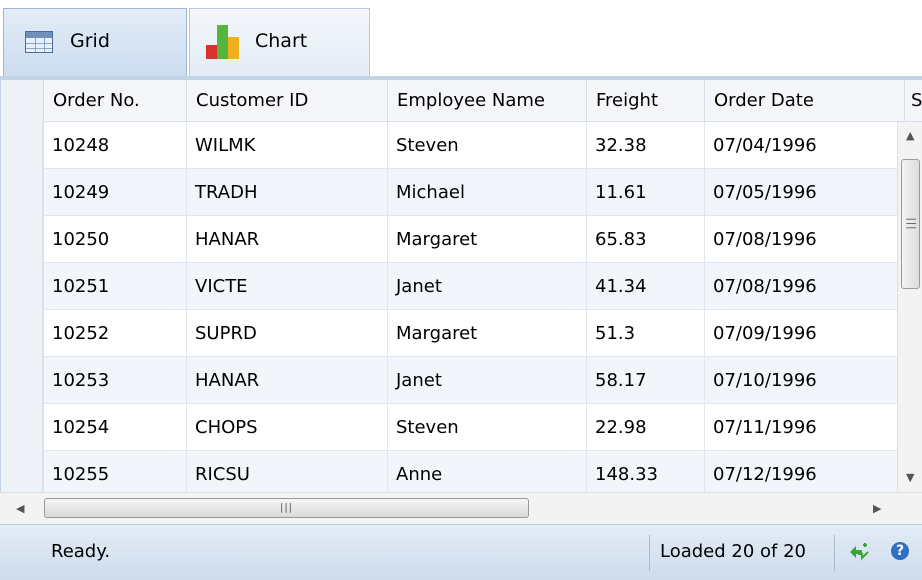  I want to click on cell-order-date: 07/04/1996, so click(800, 145).